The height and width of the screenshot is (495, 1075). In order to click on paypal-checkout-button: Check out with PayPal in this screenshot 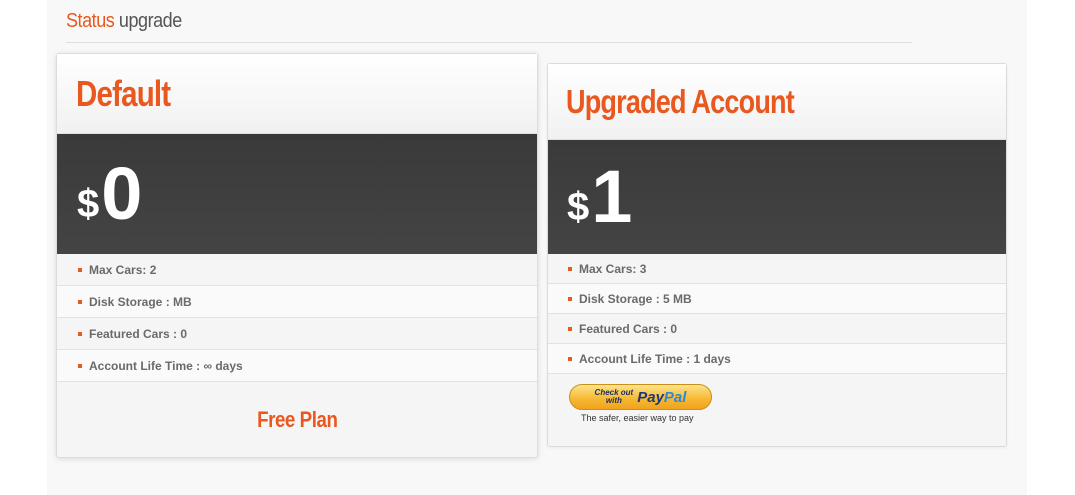, I will do `click(640, 397)`.